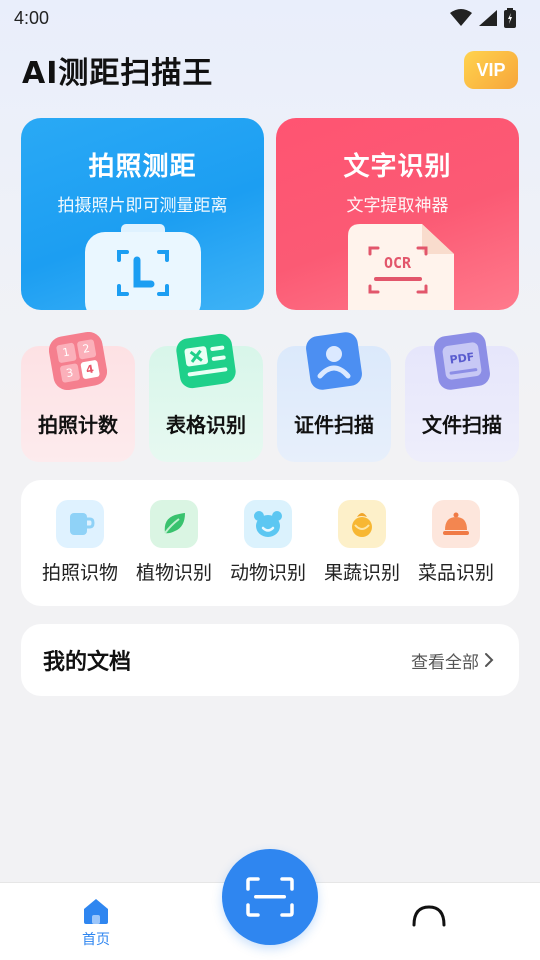  Describe the element at coordinates (96, 911) in the screenshot. I see `home-icon` at that location.